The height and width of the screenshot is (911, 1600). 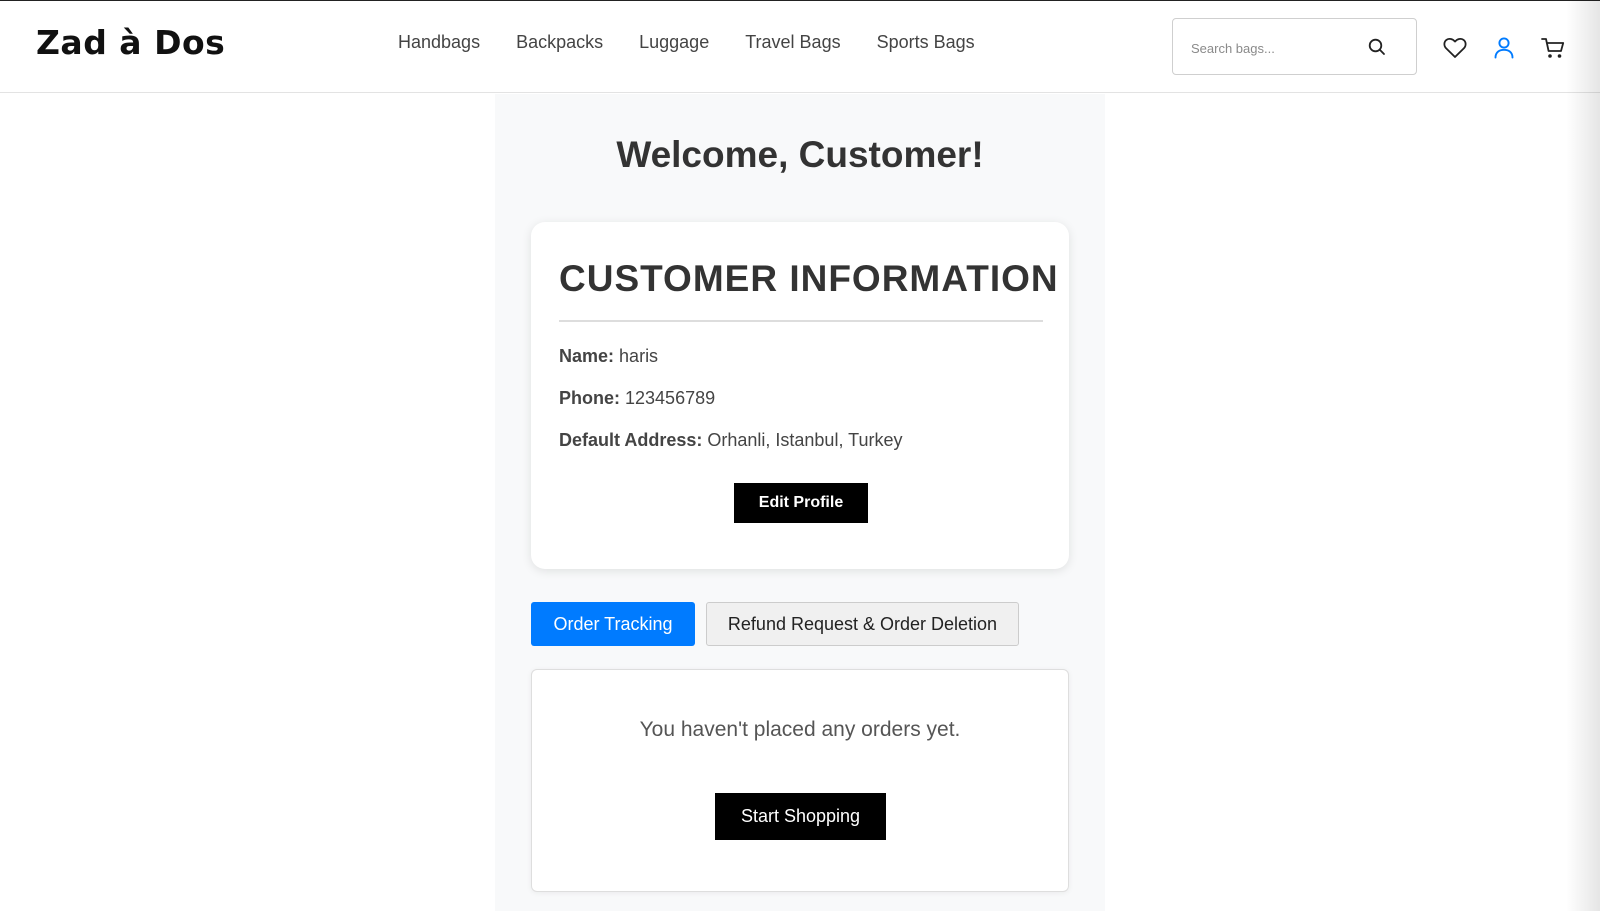 I want to click on nav-sports-bags: Sports Bags, so click(x=926, y=42).